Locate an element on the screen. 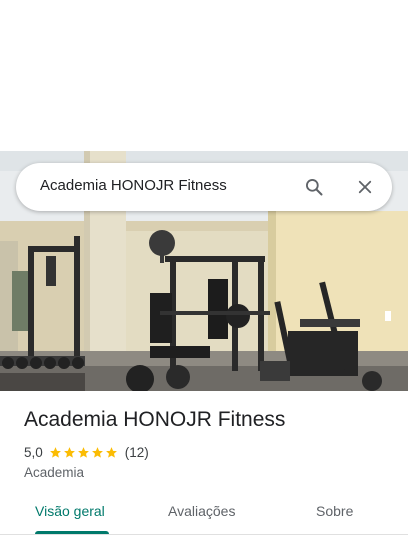 The width and height of the screenshot is (408, 542). tab-about: Sobre is located at coordinates (334, 511).